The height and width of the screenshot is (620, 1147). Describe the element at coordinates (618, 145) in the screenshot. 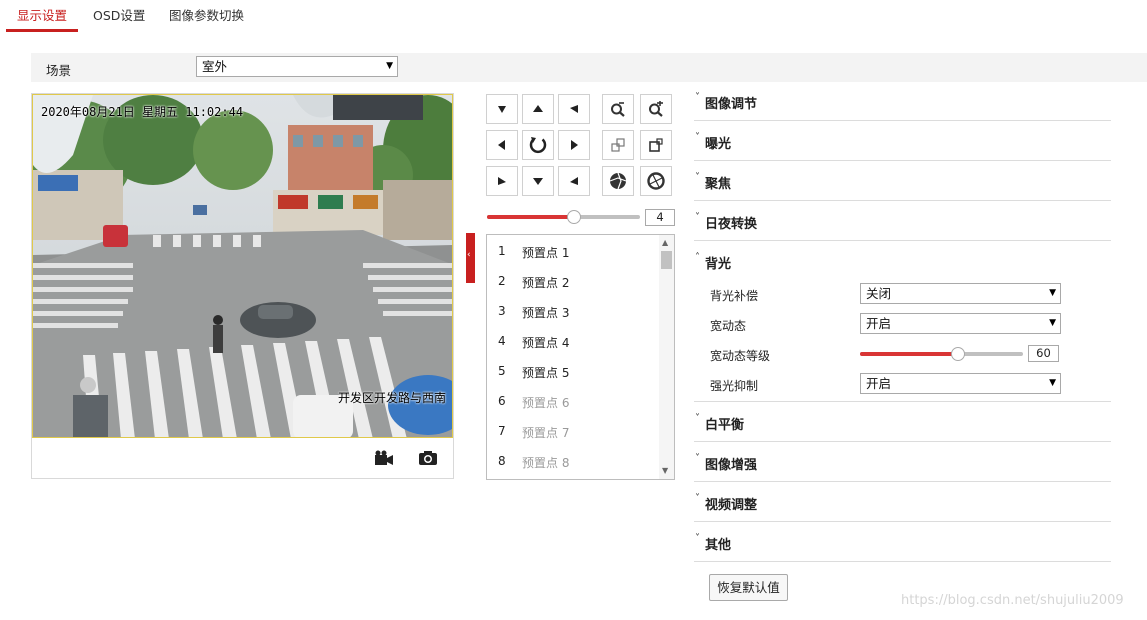

I see `focus-near-button` at that location.